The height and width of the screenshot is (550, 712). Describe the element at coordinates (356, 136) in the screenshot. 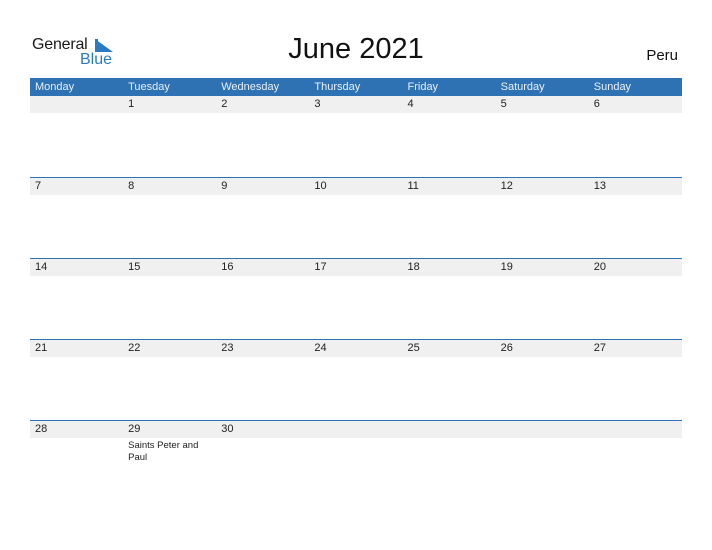

I see `week-row: 1 2 3 4 5 6` at that location.